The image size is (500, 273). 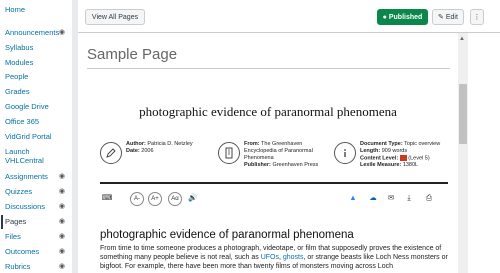 What do you see at coordinates (35, 266) in the screenshot?
I see `nav-rubrics: Rubrics ◉` at bounding box center [35, 266].